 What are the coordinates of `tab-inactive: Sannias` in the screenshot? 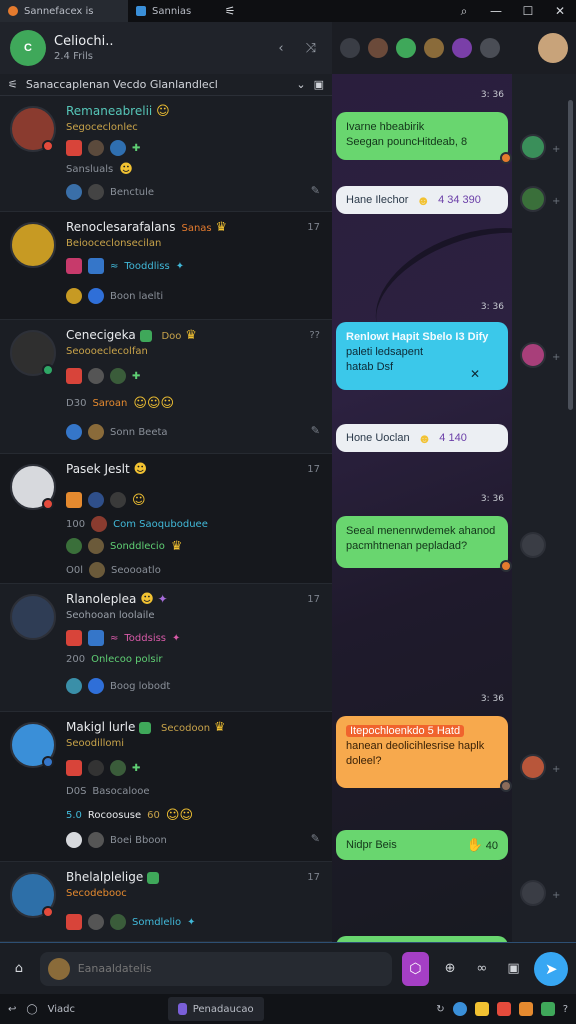 It's located at (172, 11).